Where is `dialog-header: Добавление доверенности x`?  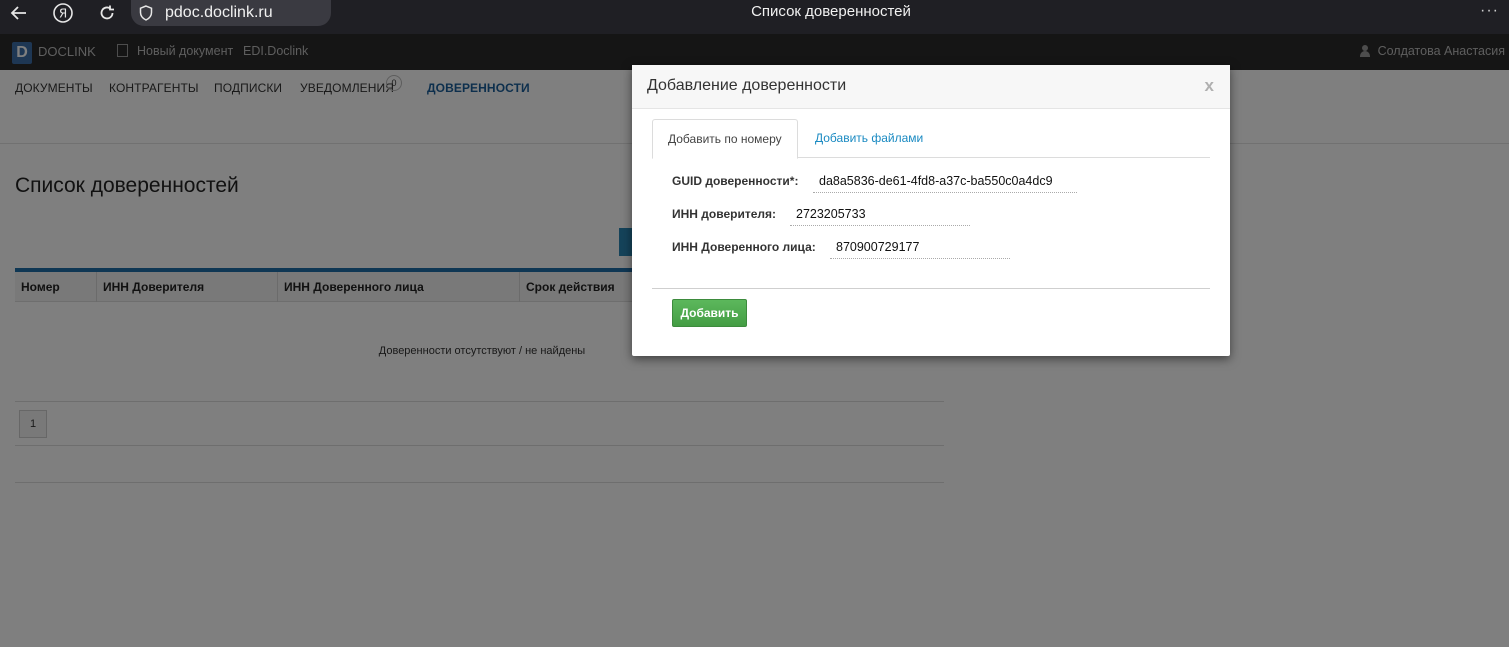
dialog-header: Добавление доверенности x is located at coordinates (931, 87).